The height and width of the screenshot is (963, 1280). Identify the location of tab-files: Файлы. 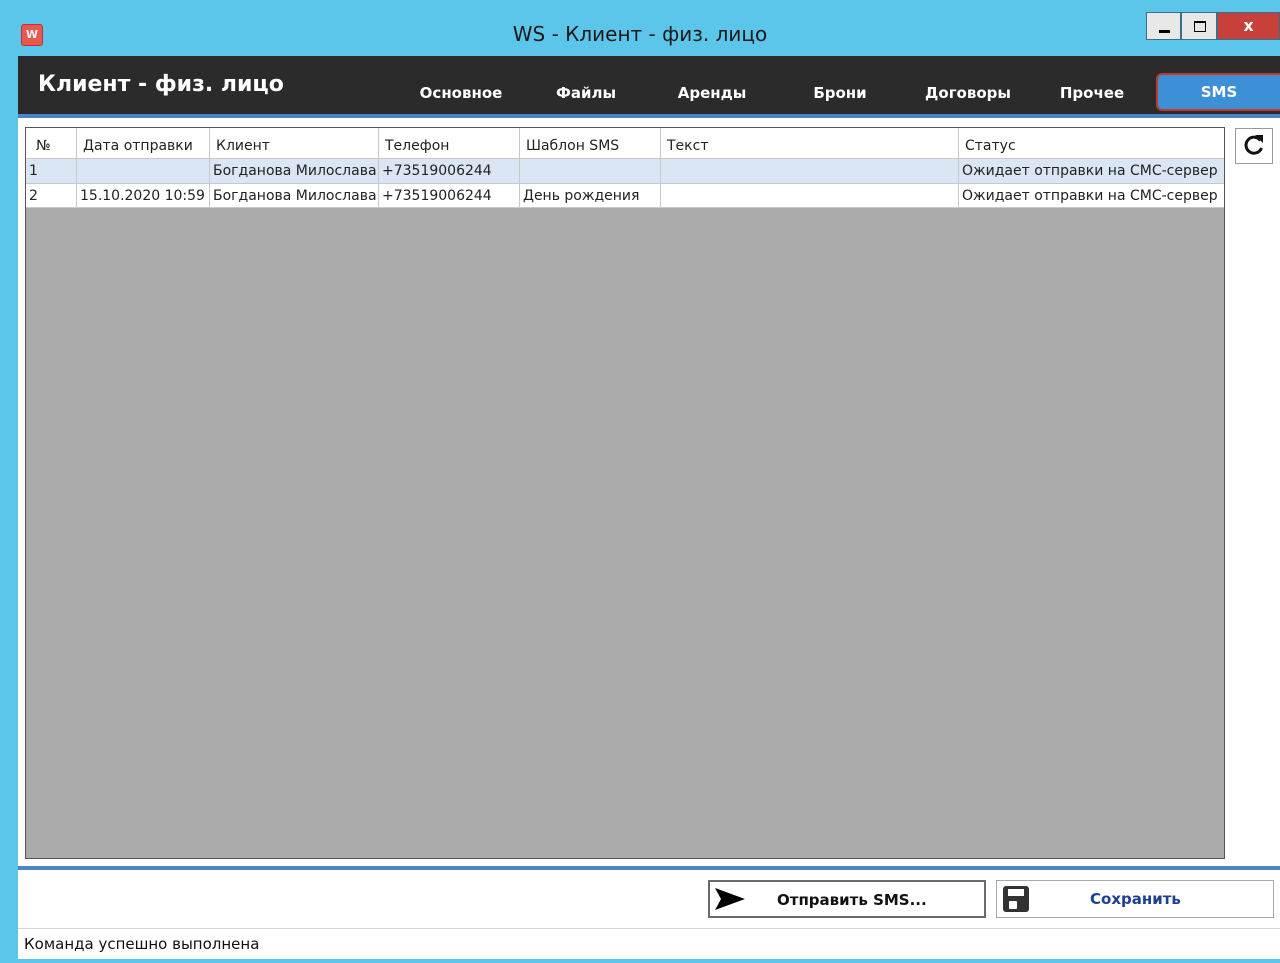
(586, 93).